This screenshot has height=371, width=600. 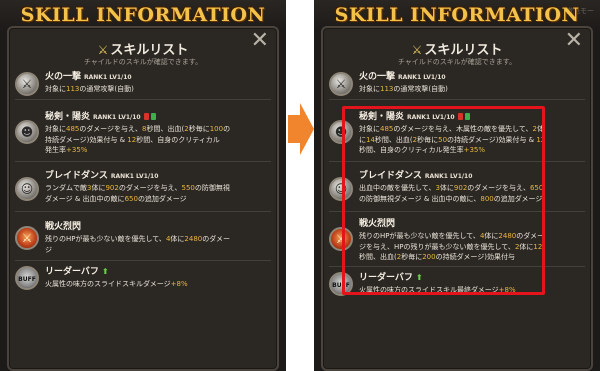 I want to click on fighter-portrait-icon: ☺, so click(x=27, y=189).